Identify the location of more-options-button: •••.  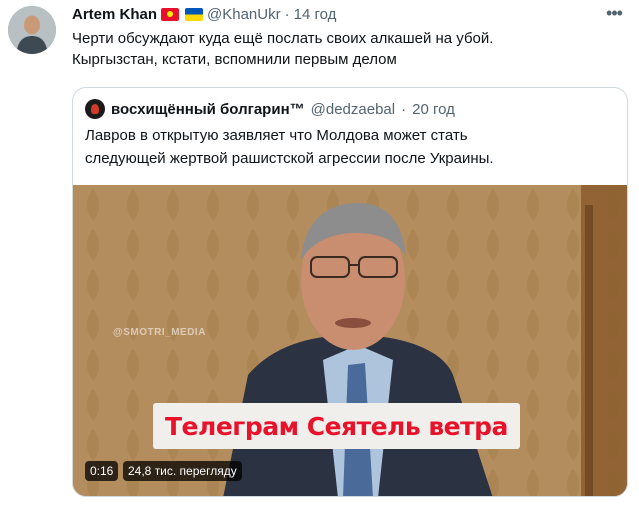
(614, 12).